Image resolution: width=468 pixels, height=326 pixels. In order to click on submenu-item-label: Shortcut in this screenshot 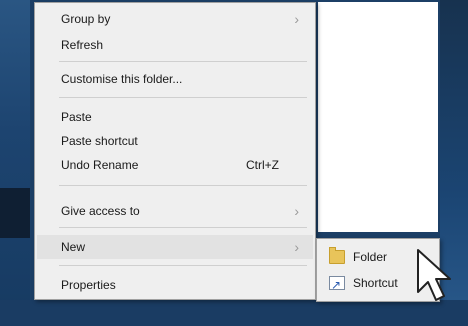, I will do `click(375, 283)`.